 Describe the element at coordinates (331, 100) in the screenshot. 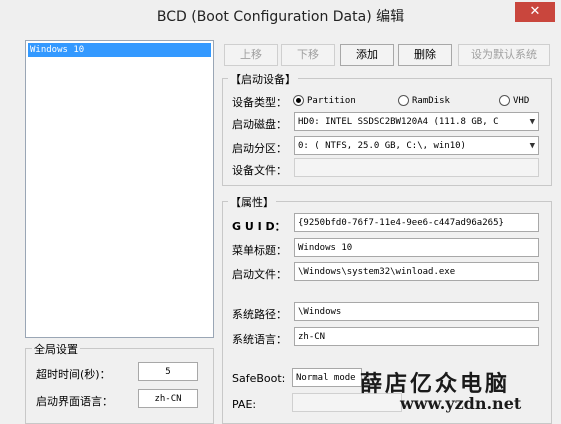

I see `radio-label: Partition` at that location.